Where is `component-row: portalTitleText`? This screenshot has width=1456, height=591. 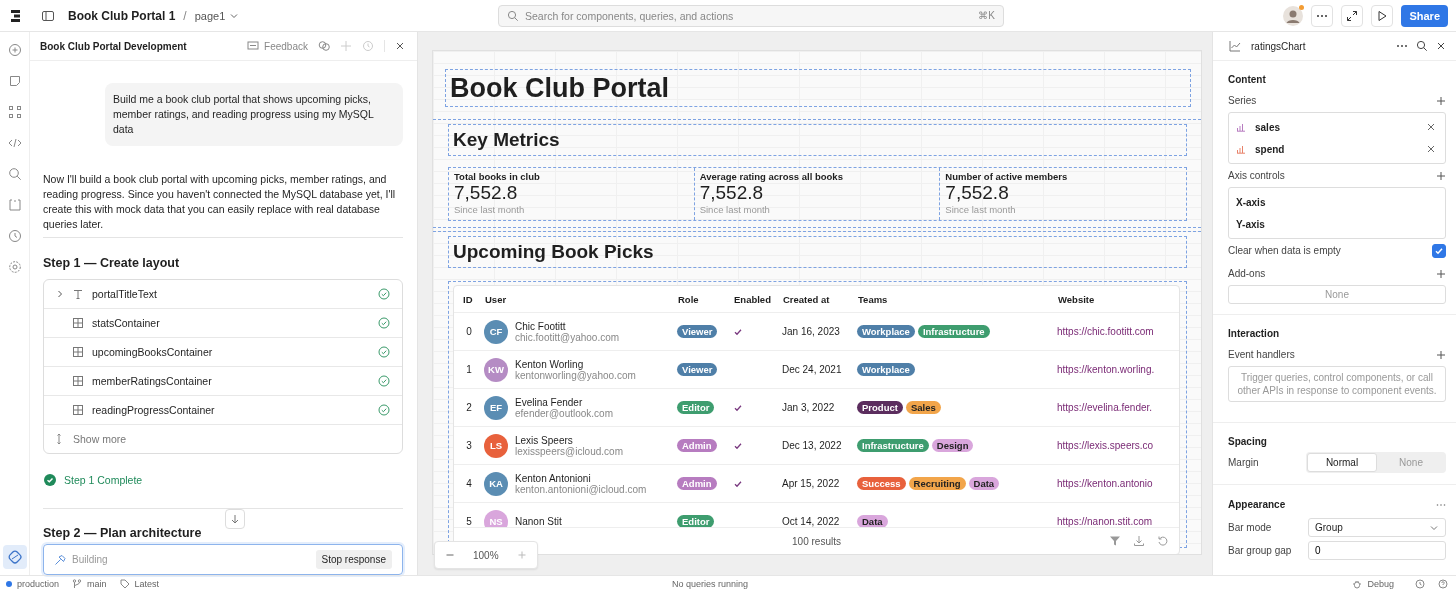
component-row: portalTitleText is located at coordinates (223, 294).